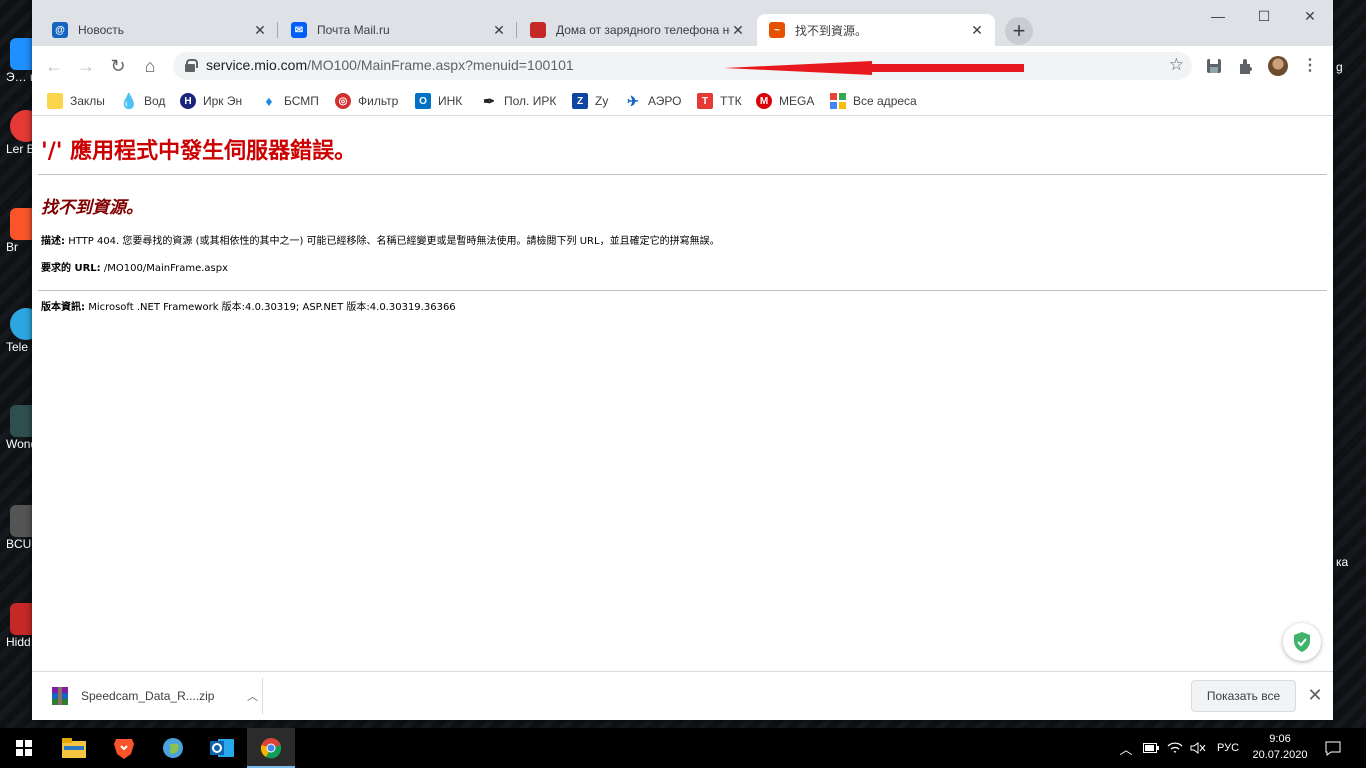  I want to click on mail-icon: ✉, so click(299, 30).